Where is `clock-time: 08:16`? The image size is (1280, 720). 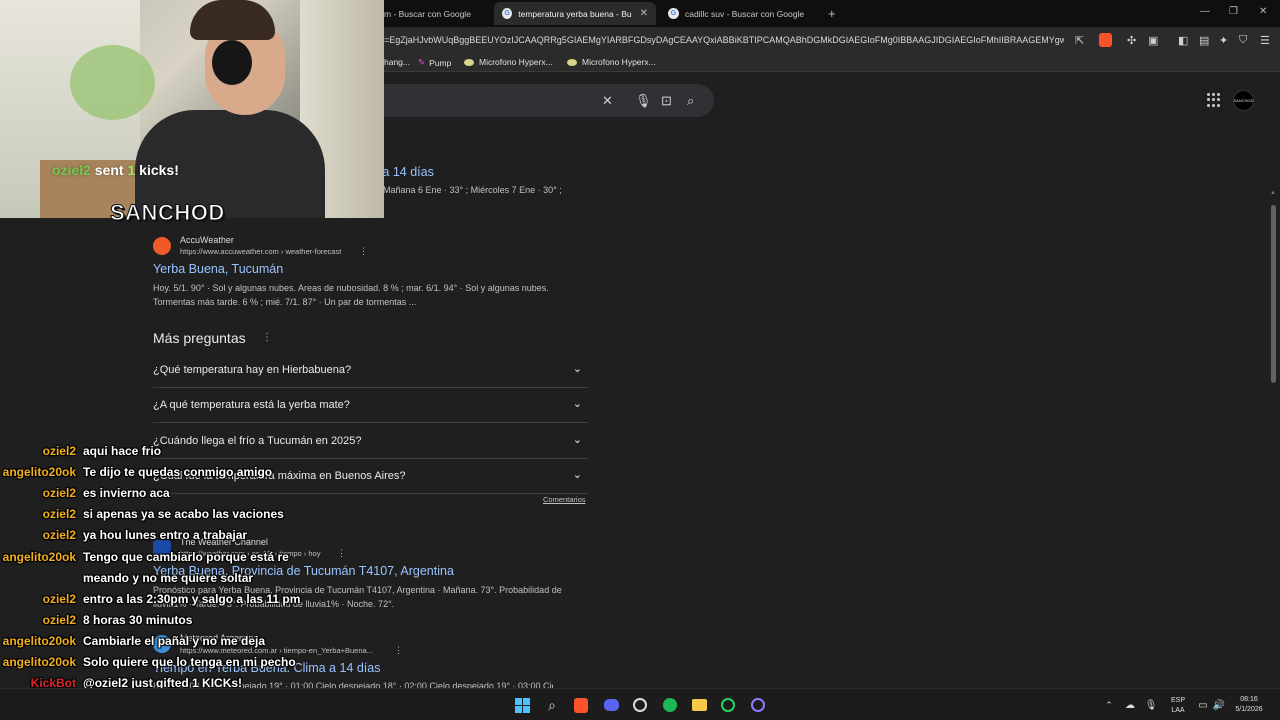 clock-time: 08:16 is located at coordinates (1249, 699).